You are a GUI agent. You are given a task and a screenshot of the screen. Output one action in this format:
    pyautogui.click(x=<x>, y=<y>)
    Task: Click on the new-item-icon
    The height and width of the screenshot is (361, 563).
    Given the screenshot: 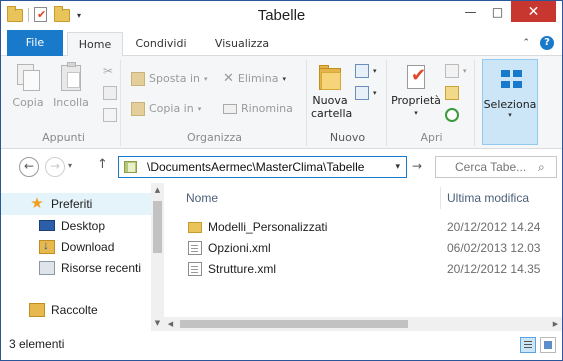 What is the action you would take?
    pyautogui.click(x=362, y=71)
    